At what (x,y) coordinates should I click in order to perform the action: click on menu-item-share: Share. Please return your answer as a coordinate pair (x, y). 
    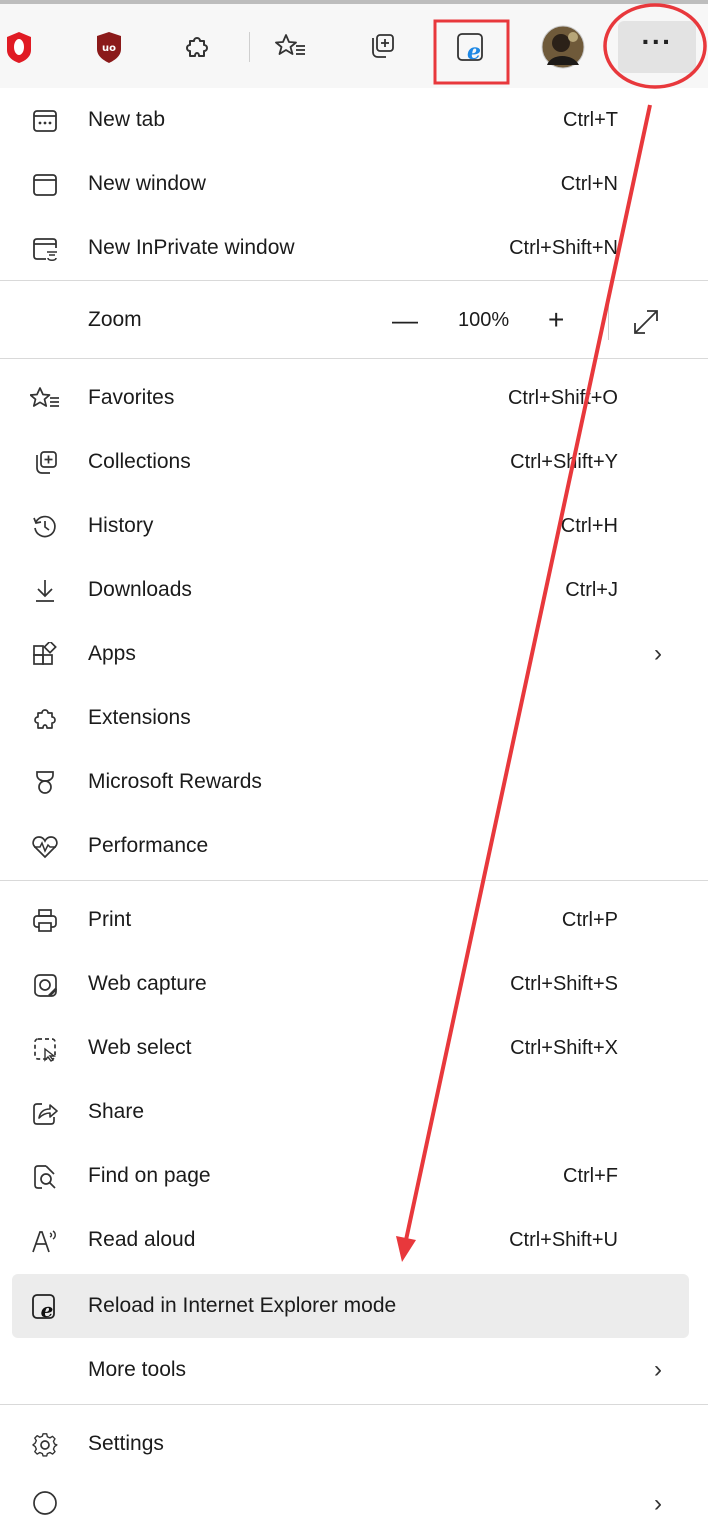
    Looking at the image, I should click on (354, 1112).